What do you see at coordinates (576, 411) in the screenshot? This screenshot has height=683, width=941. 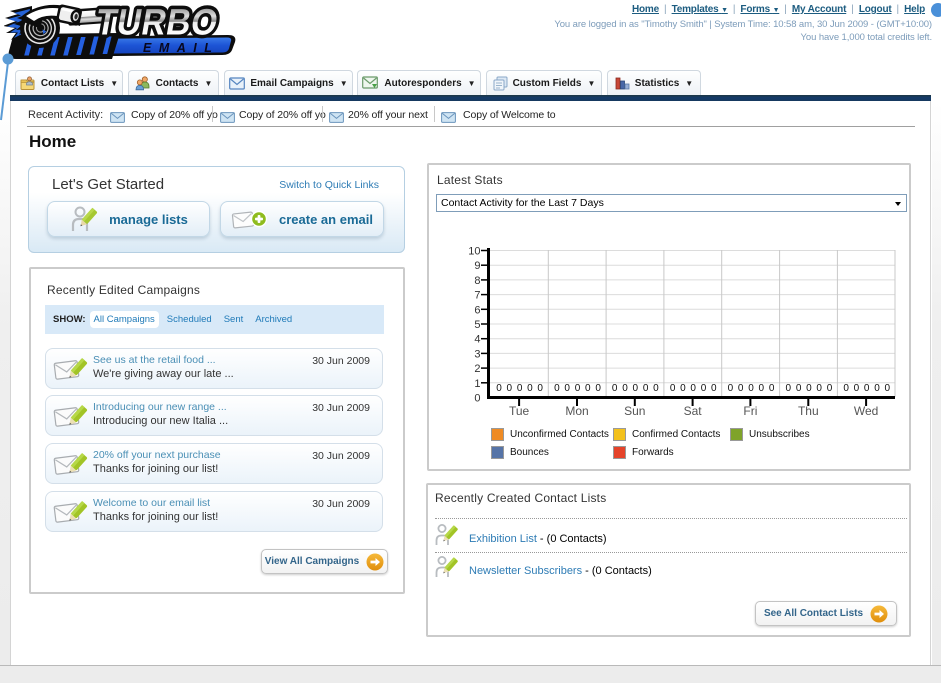 I see `svg-text: Mon` at bounding box center [576, 411].